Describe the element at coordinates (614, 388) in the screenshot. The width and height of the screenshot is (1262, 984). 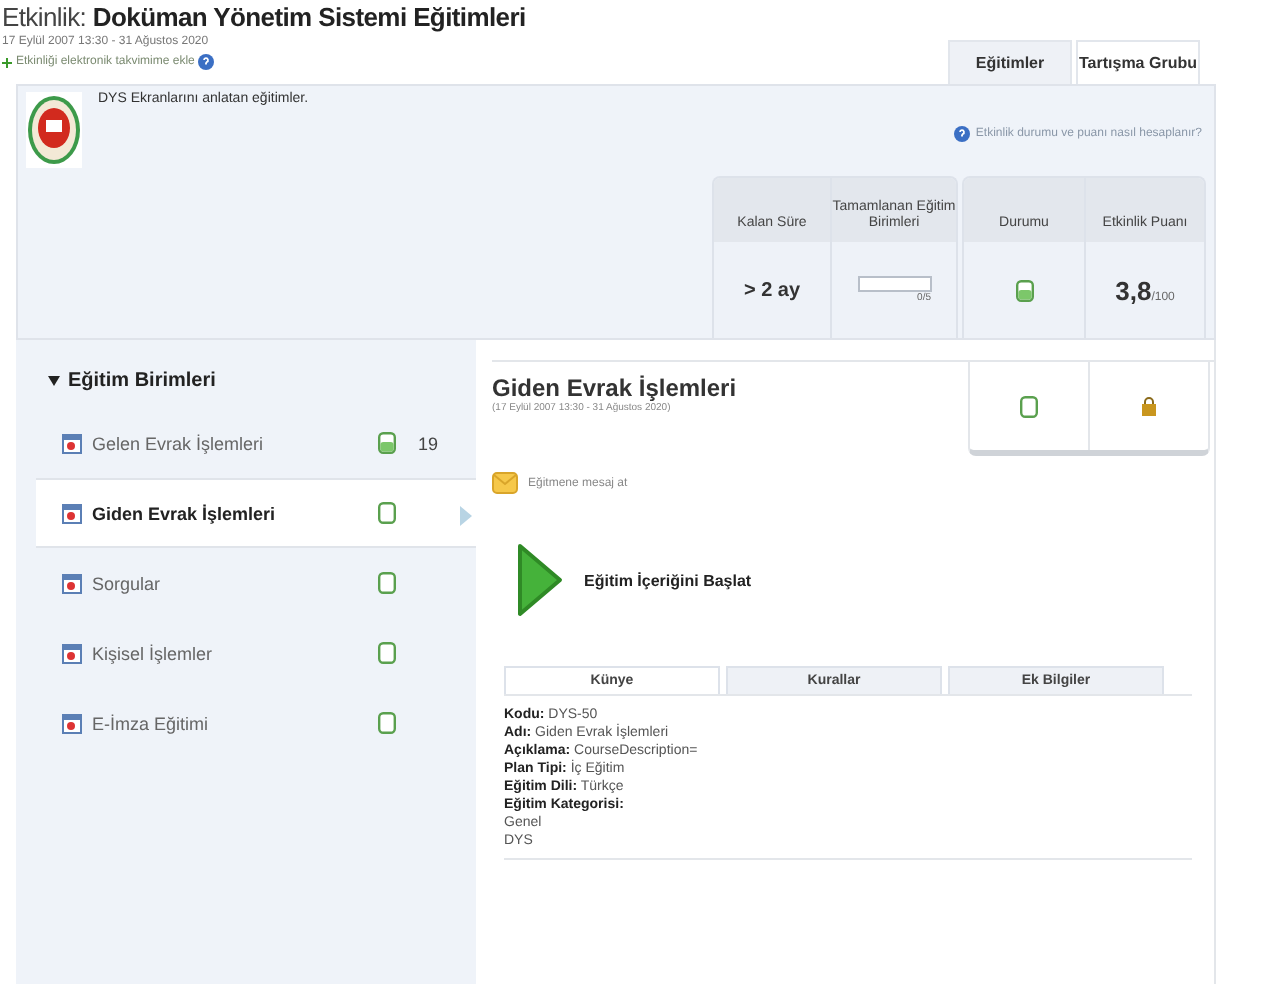
I see `unit-title: Giden Evrak İşlemleri` at that location.